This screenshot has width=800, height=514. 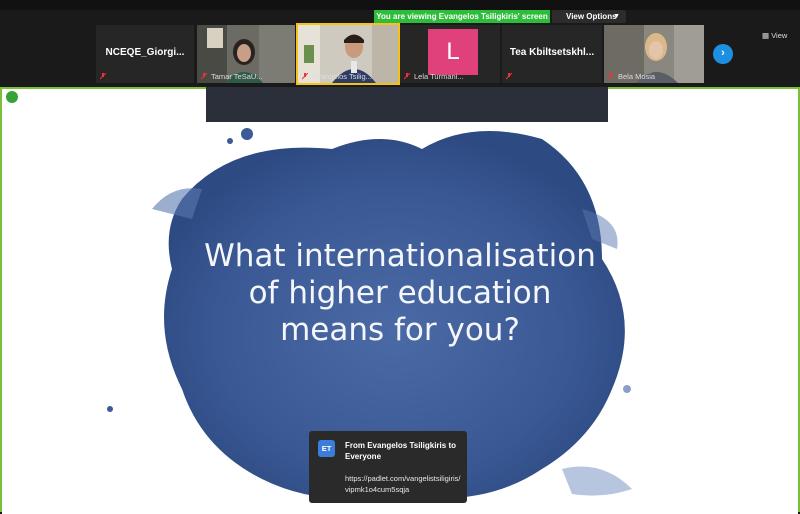 I want to click on grid-icon: ▦, so click(x=766, y=35).